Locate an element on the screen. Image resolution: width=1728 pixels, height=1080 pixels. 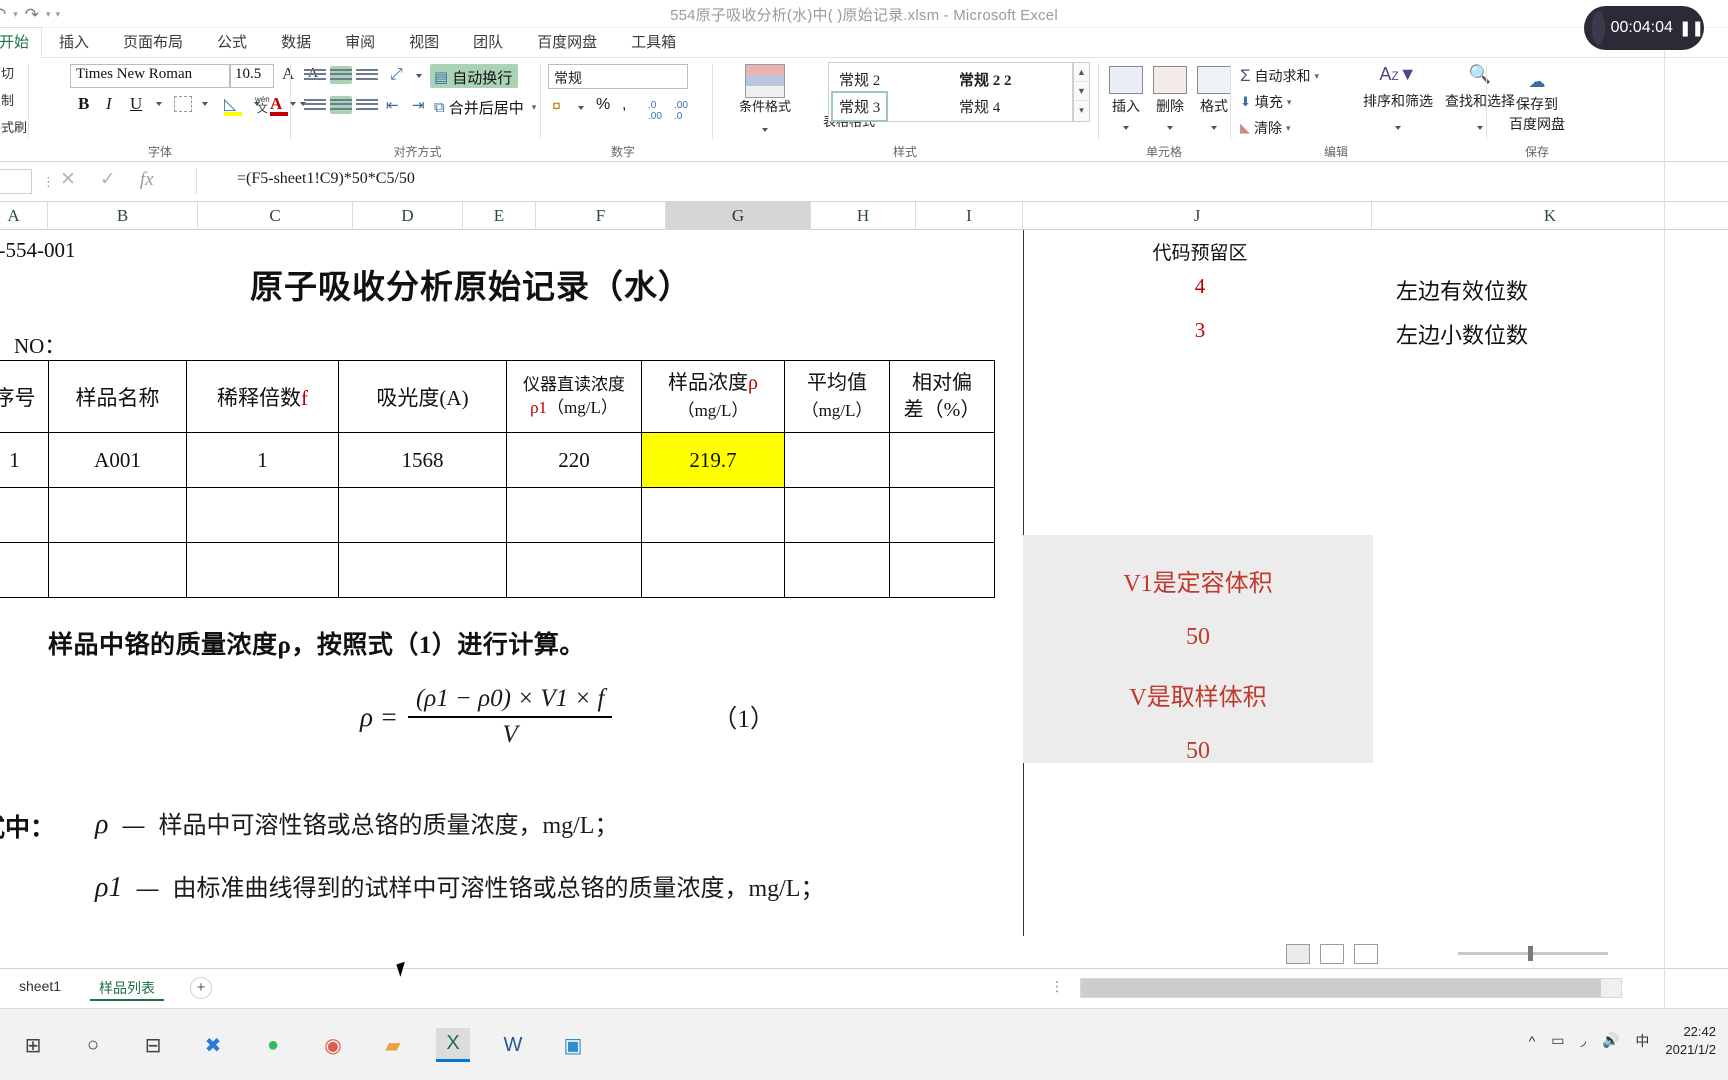
cell-absorbance: 1568 is located at coordinates (422, 460).